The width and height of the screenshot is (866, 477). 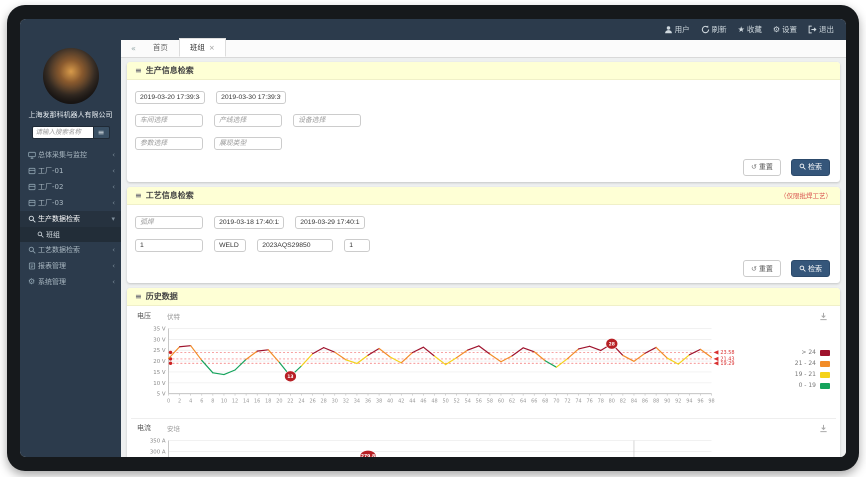 I want to click on user-menu-label: 用户, so click(x=682, y=29).